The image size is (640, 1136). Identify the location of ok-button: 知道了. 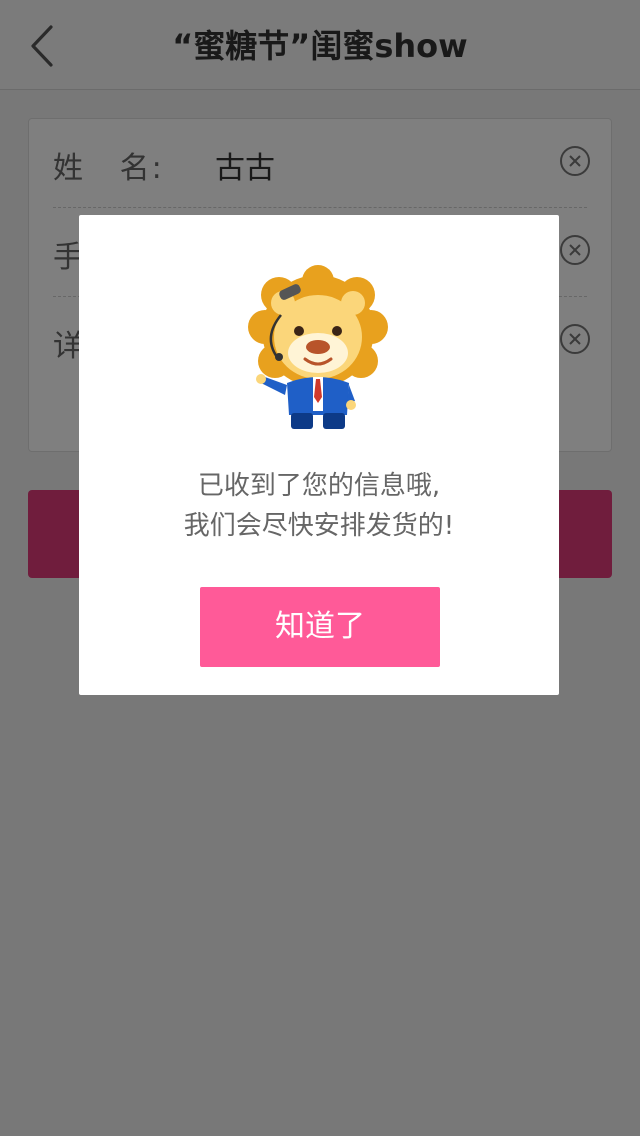
(320, 627).